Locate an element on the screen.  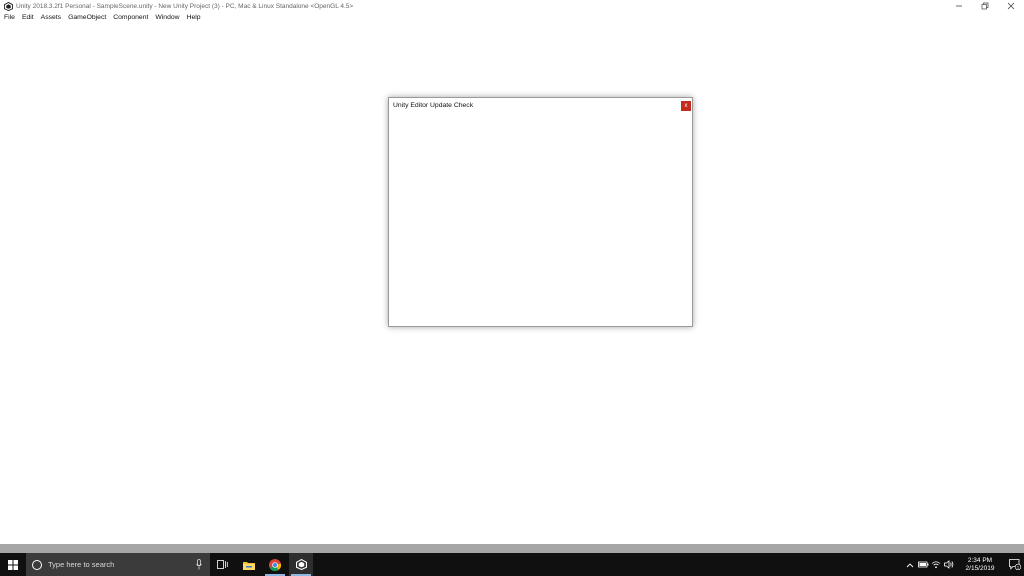
close-icon: x is located at coordinates (686, 106).